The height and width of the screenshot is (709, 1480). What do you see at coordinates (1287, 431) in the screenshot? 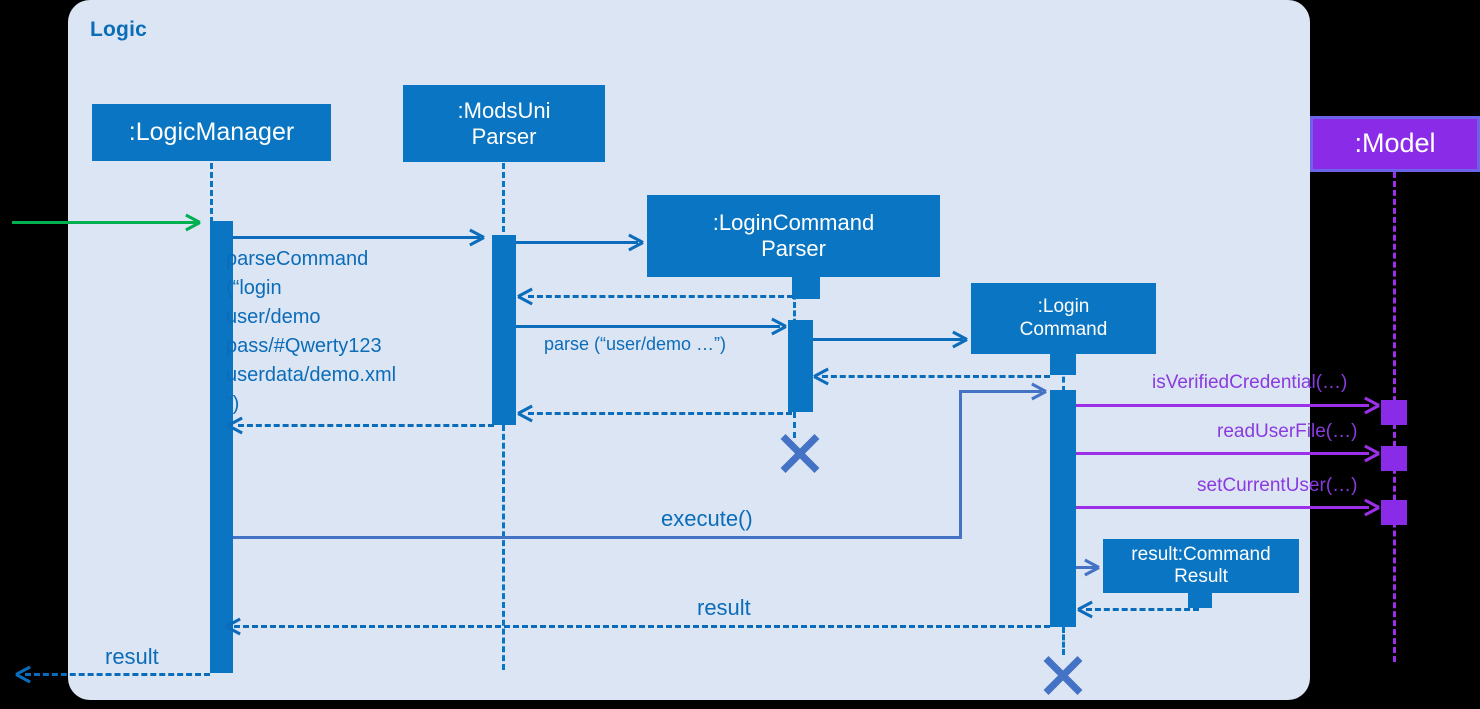
I see `message-read-user-file-label: readUserFile(…)` at bounding box center [1287, 431].